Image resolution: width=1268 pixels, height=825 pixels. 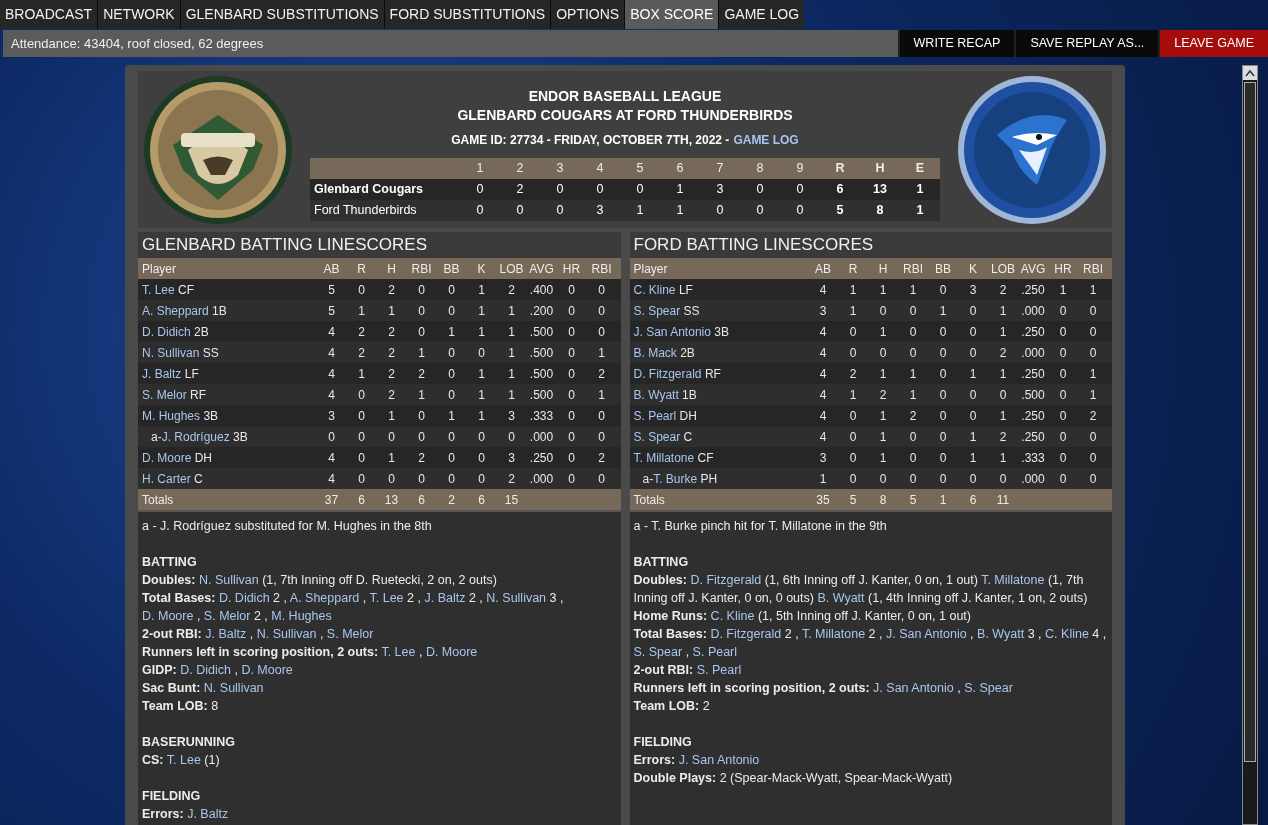 What do you see at coordinates (172, 796) in the screenshot?
I see `section-heading: FIELDING` at bounding box center [172, 796].